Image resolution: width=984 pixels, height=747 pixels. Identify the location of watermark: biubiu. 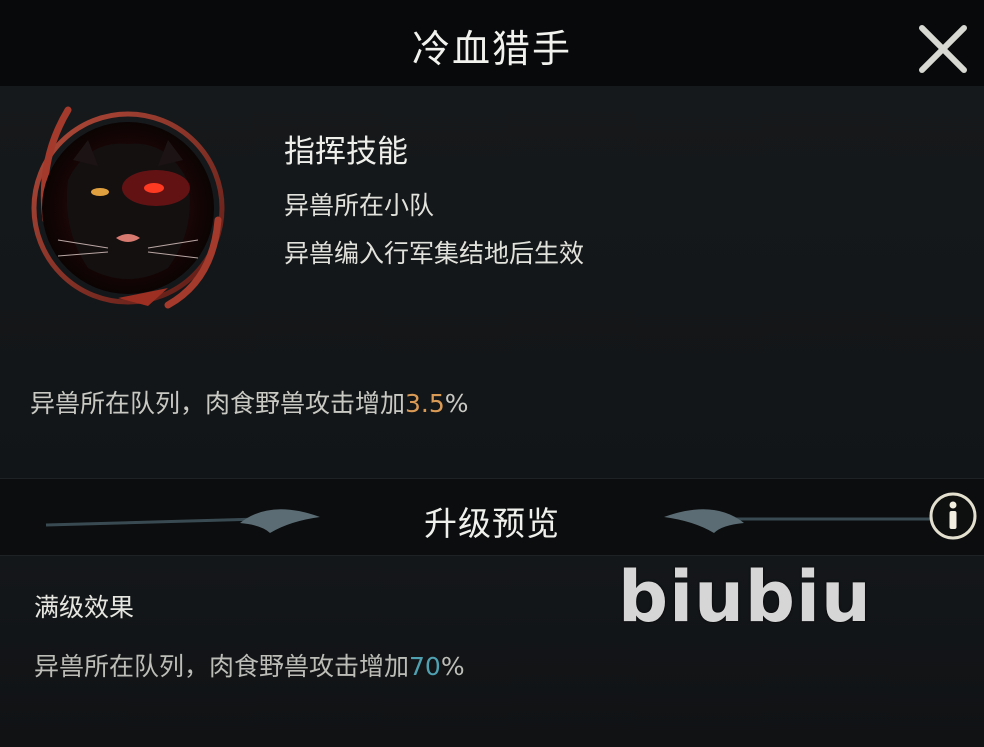
(745, 597).